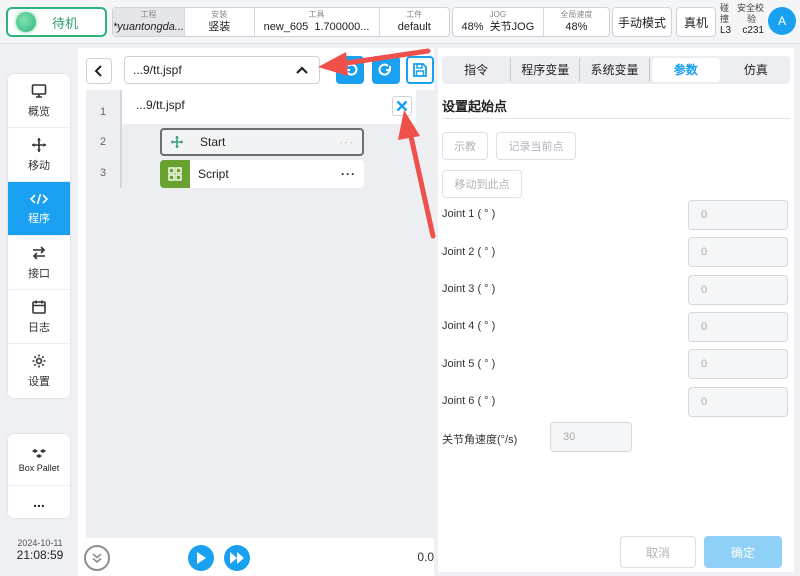  I want to click on nav-label-interface: 接口, so click(39, 273).